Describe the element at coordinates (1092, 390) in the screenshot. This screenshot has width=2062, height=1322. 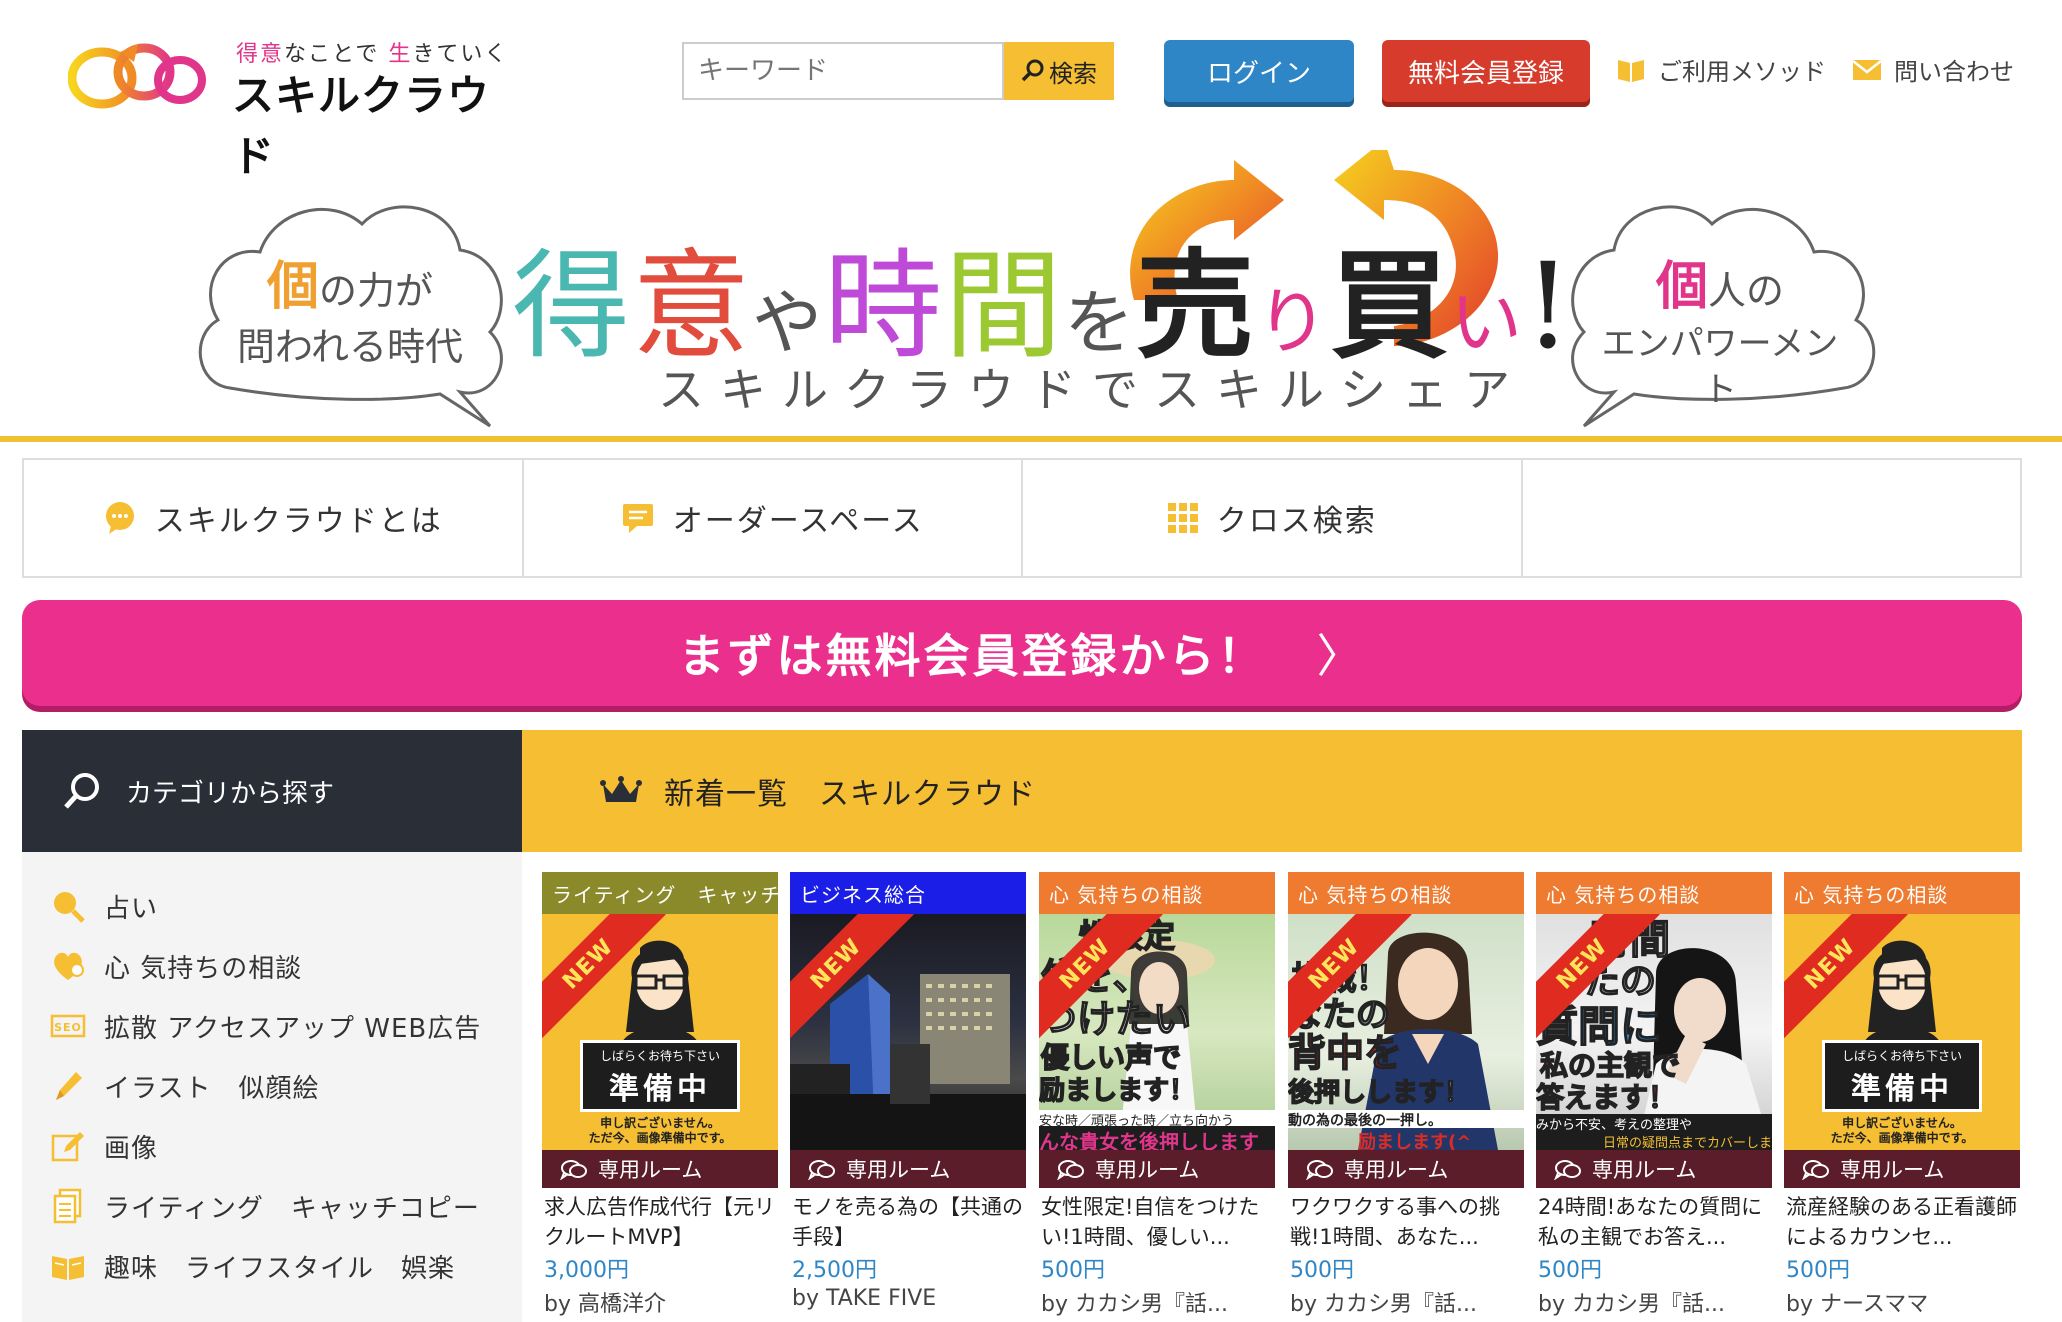
I see `hero-subtitle: スキルクラウドでスキルシェア` at that location.